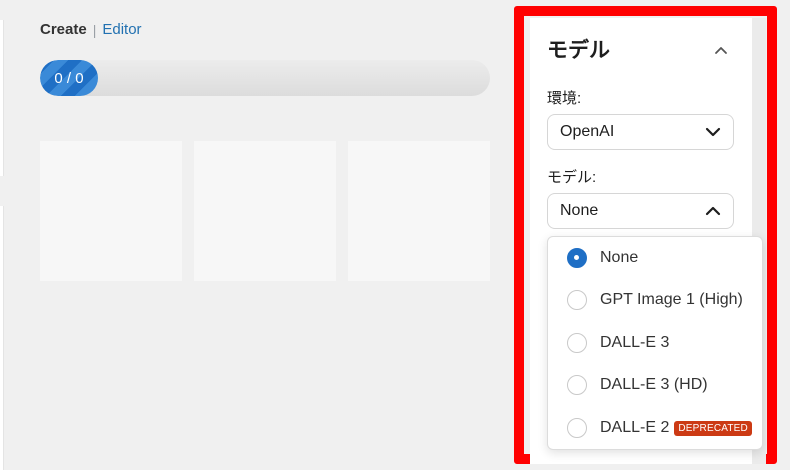 Image resolution: width=790 pixels, height=470 pixels. I want to click on model-select-value: None, so click(579, 210).